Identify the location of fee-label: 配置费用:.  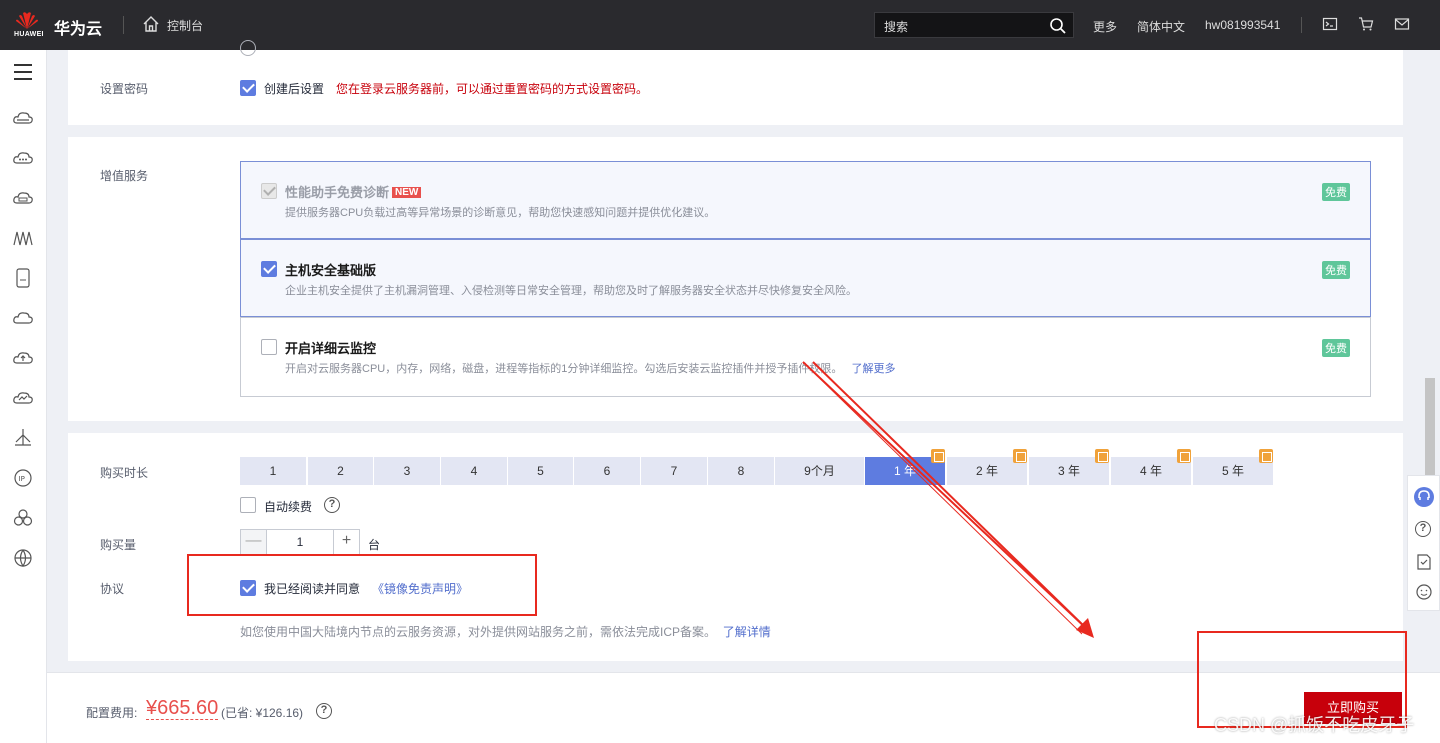
(112, 713).